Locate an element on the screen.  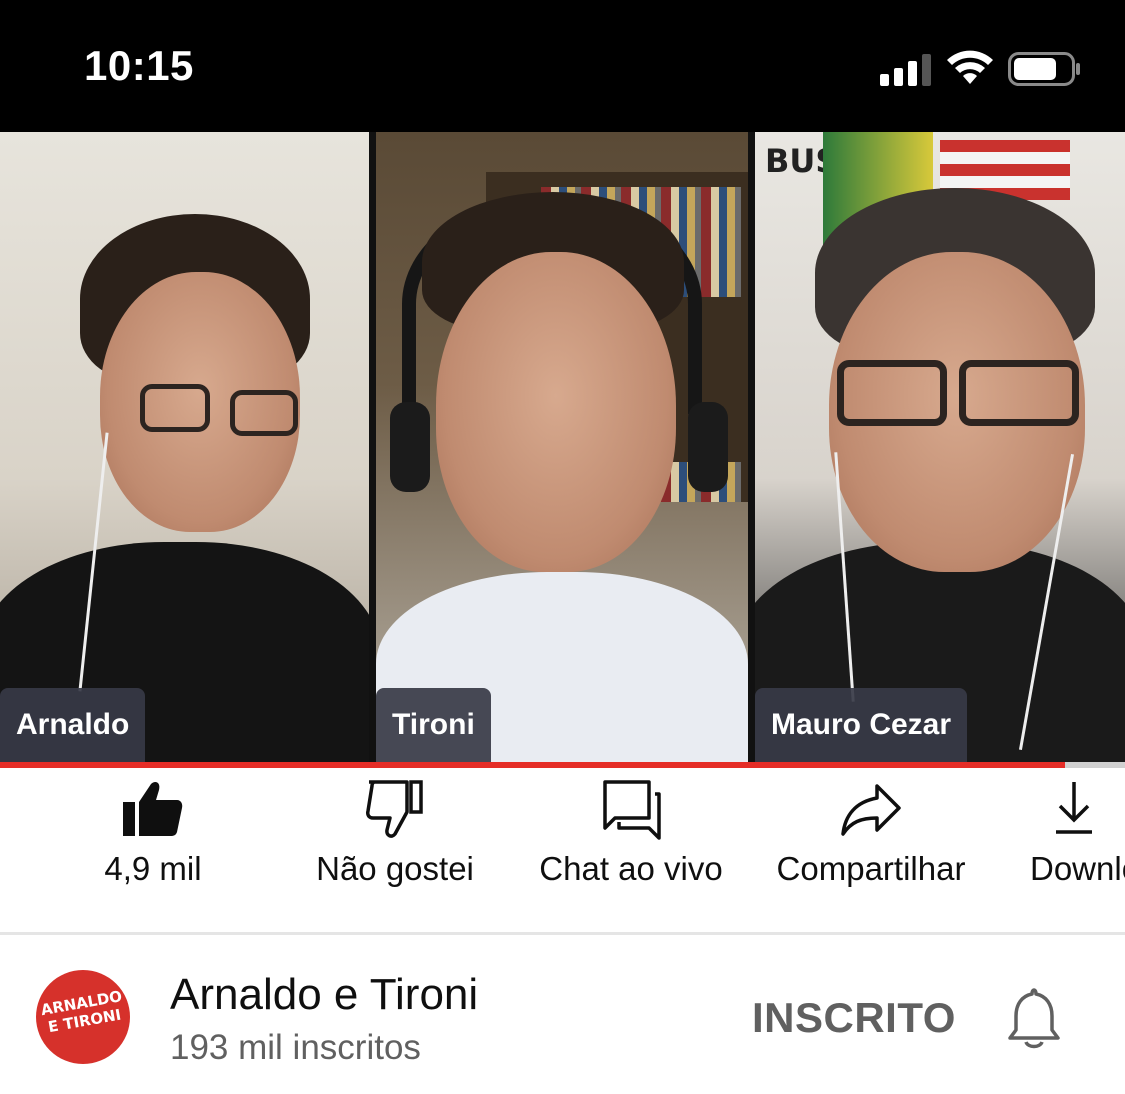
share-icon is located at coordinates (871, 810).